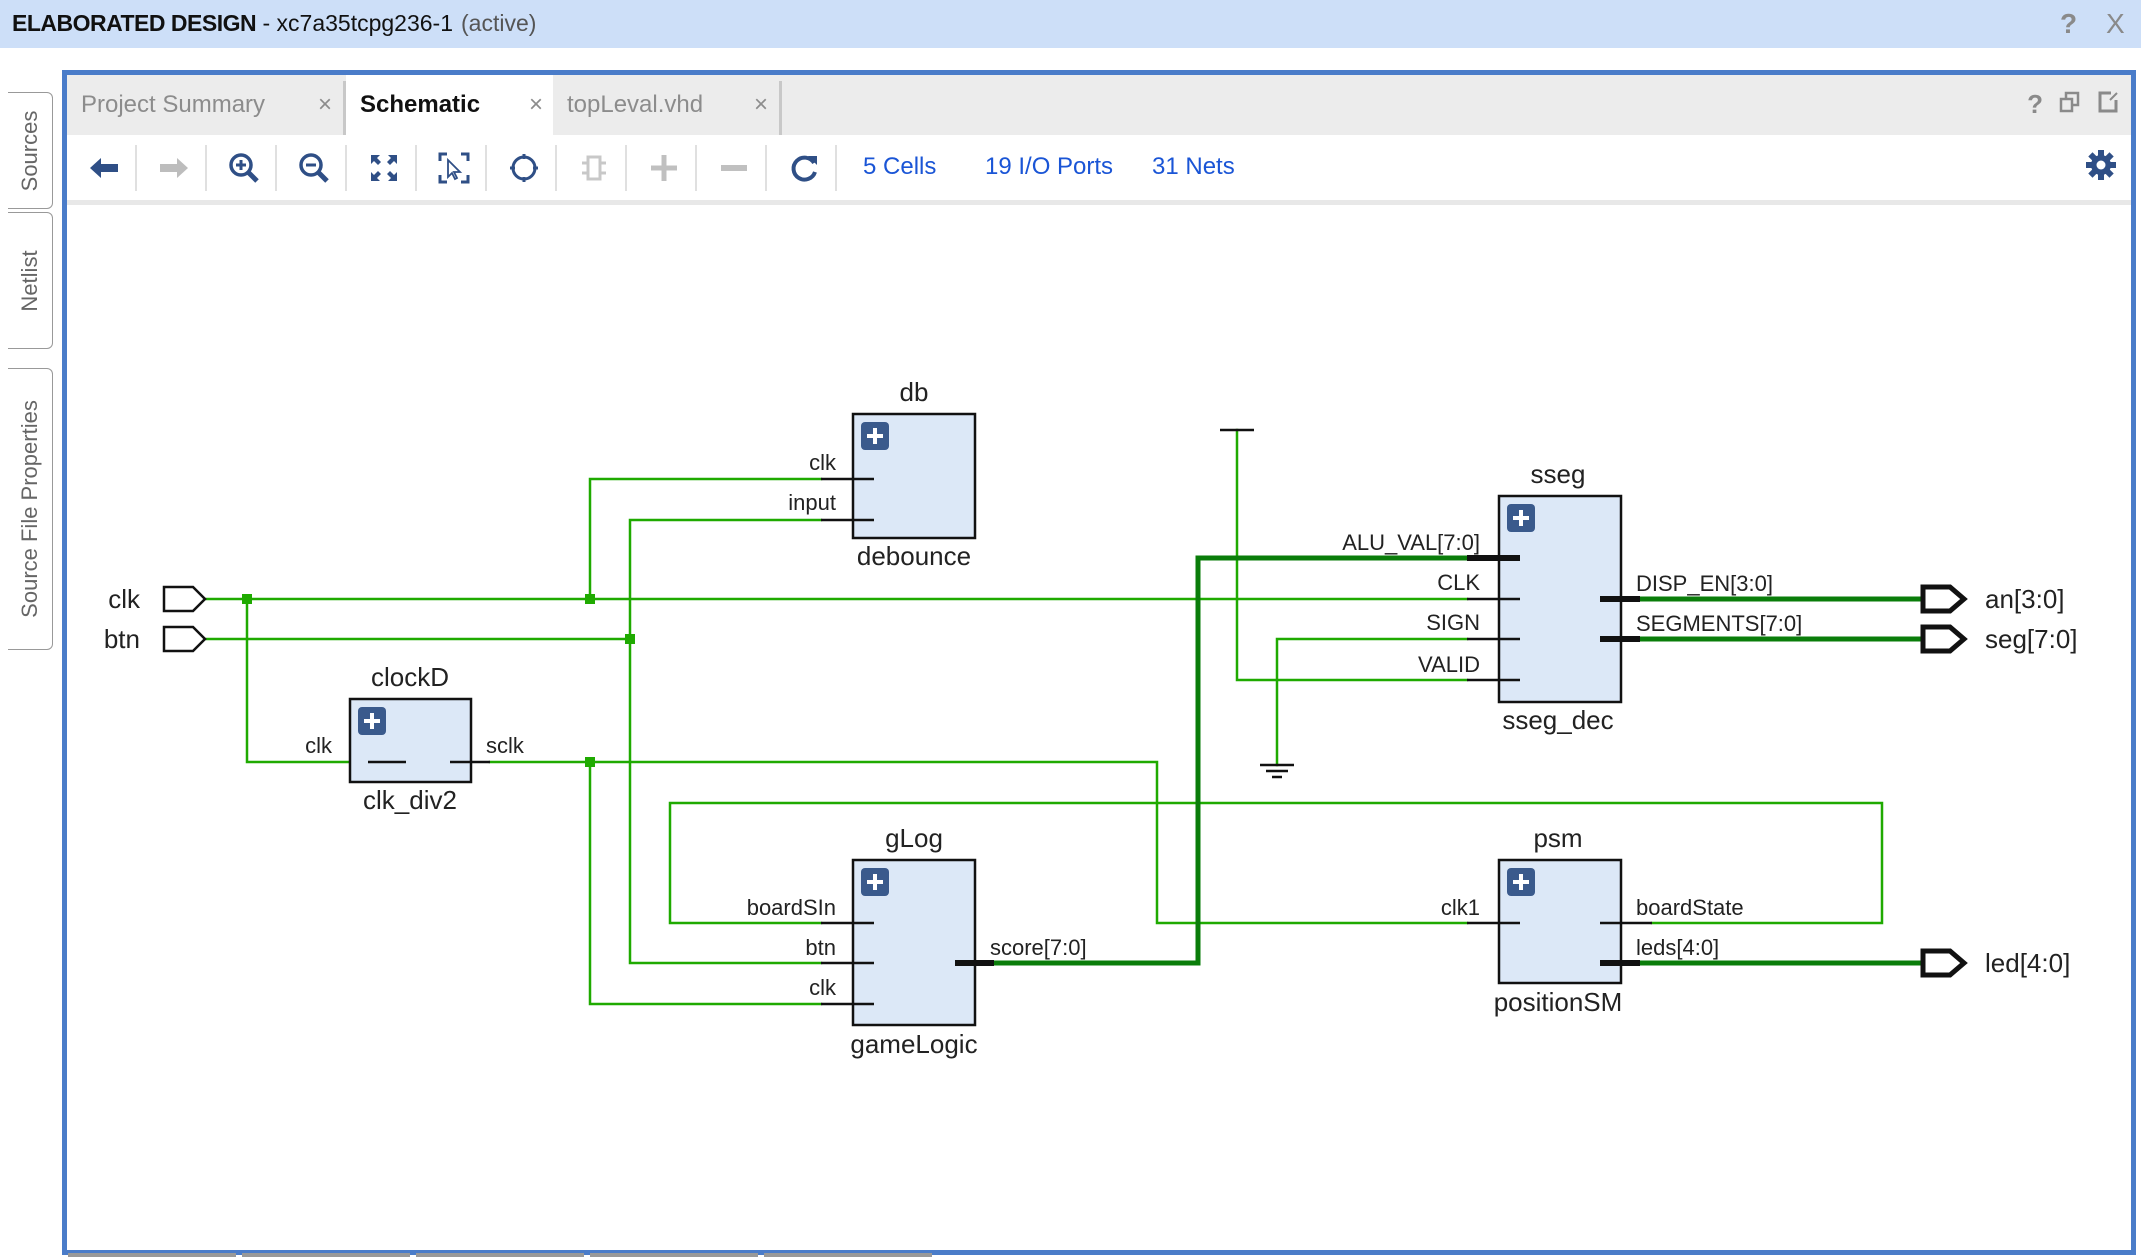 This screenshot has width=2141, height=1257. I want to click on side-tab-sources: Sources, so click(30, 150).